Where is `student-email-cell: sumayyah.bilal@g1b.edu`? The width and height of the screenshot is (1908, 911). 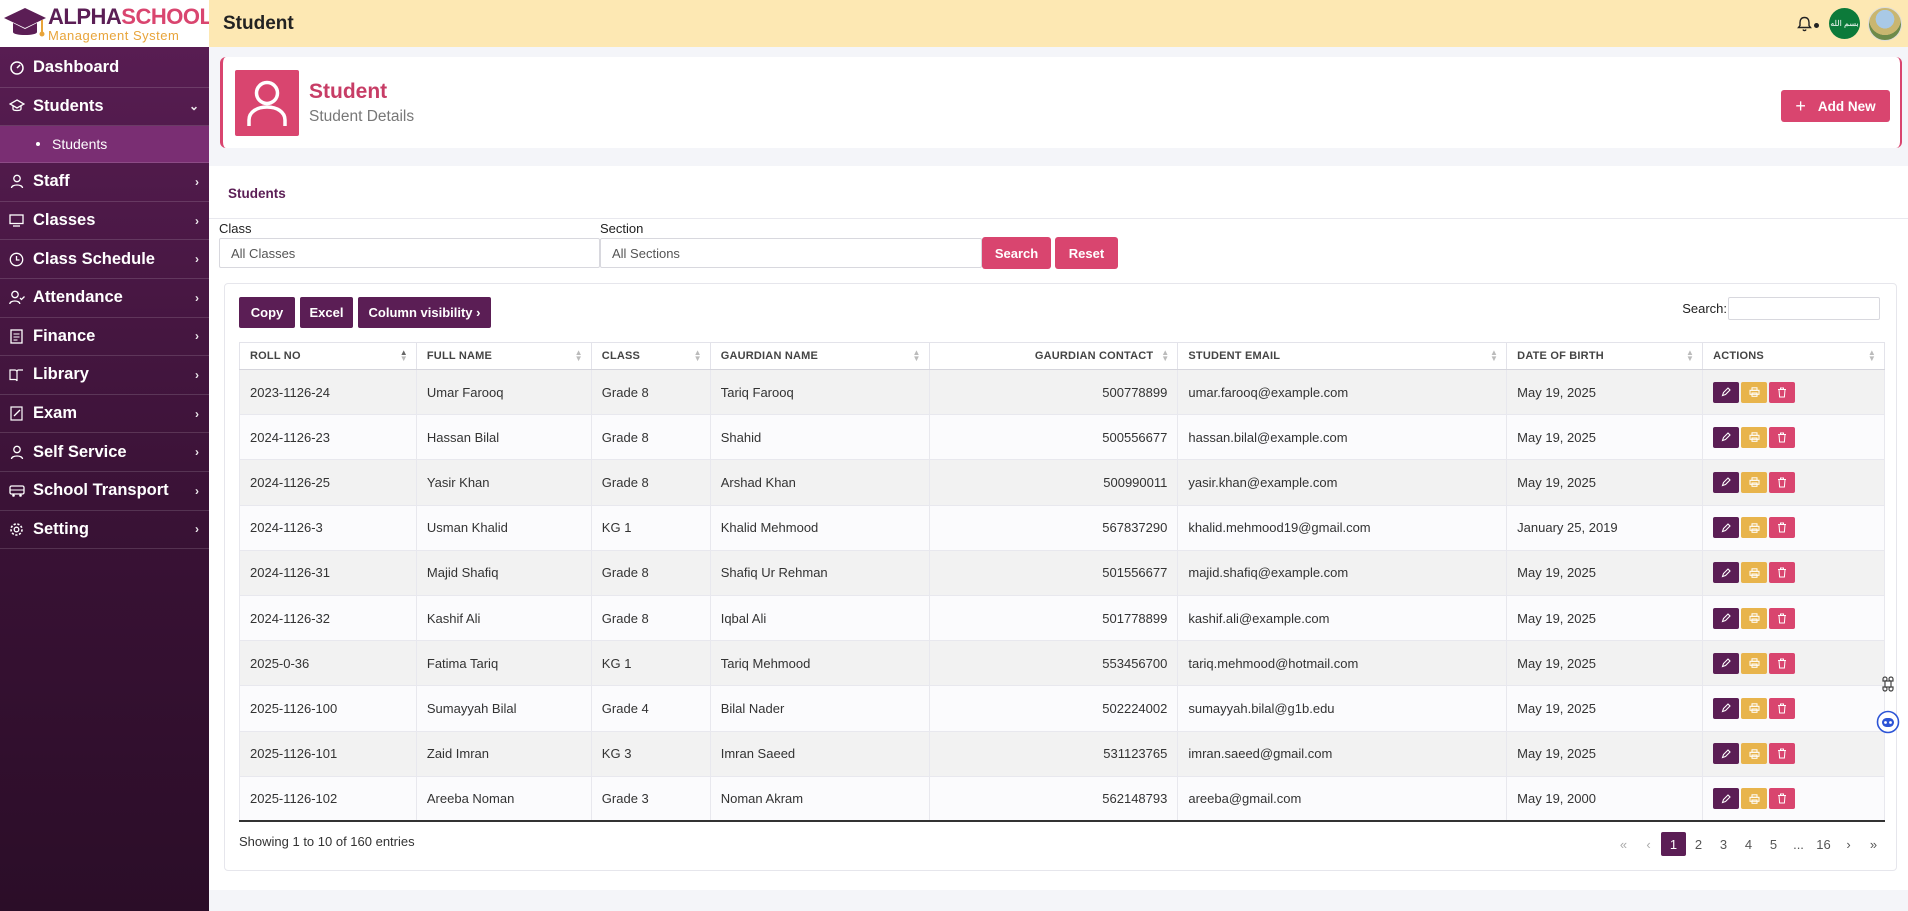
student-email-cell: sumayyah.bilal@g1b.edu is located at coordinates (1342, 708).